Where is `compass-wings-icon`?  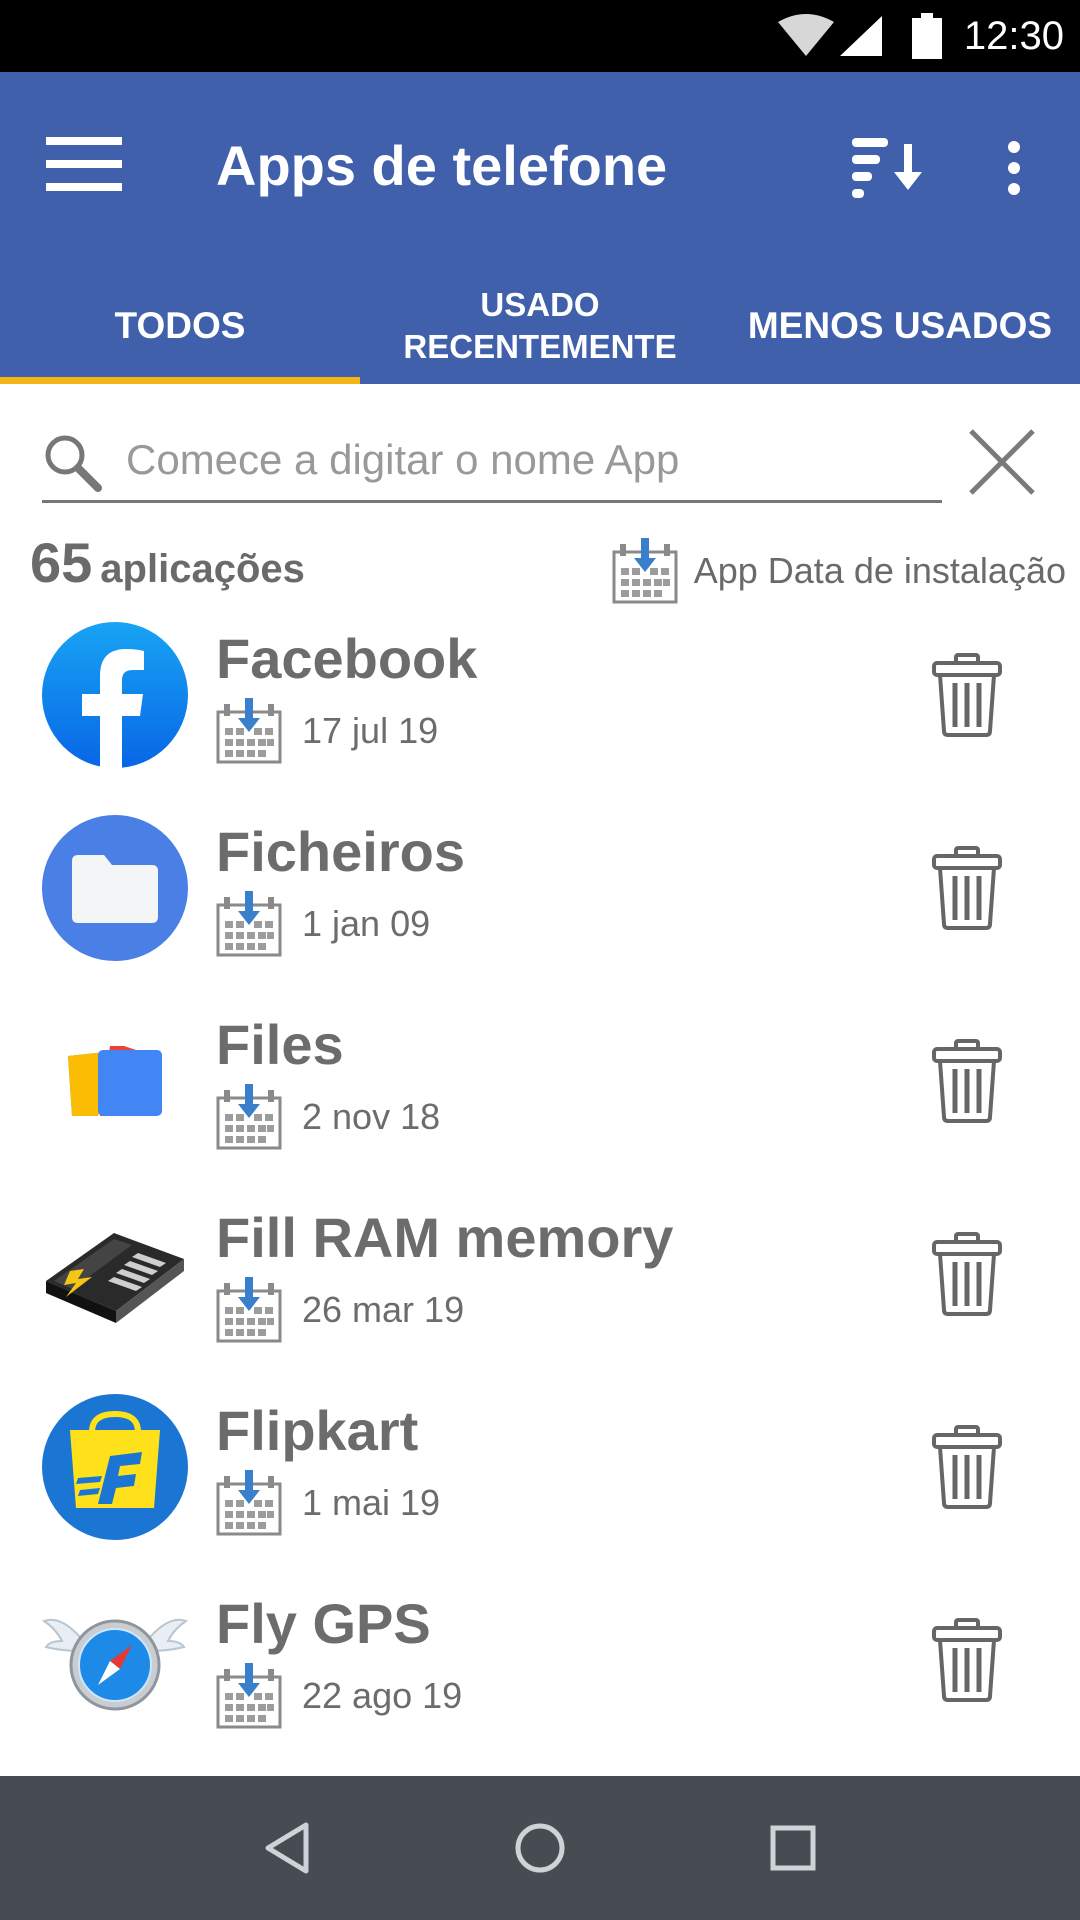
compass-wings-icon is located at coordinates (115, 1664).